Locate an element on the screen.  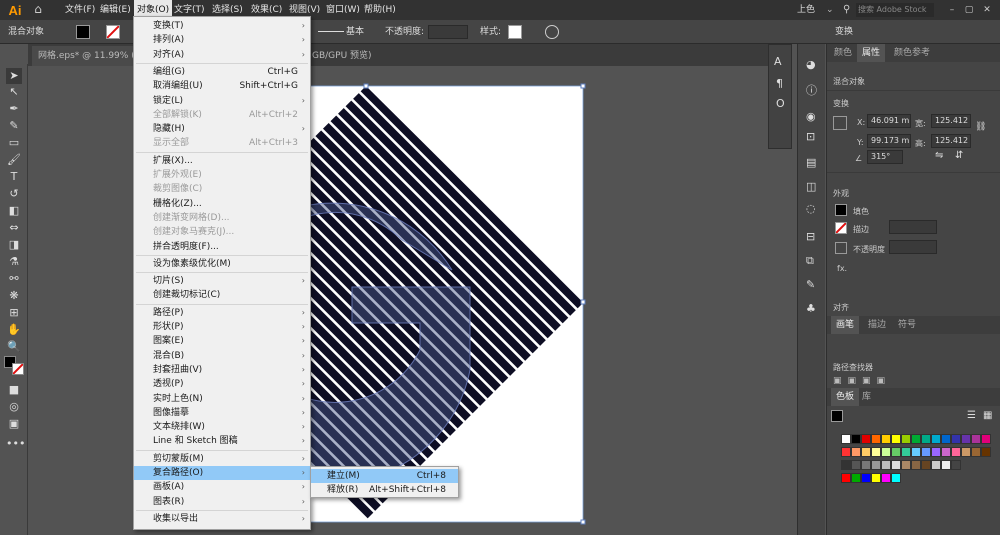
fx-label: fx. is located at coordinates (842, 268).